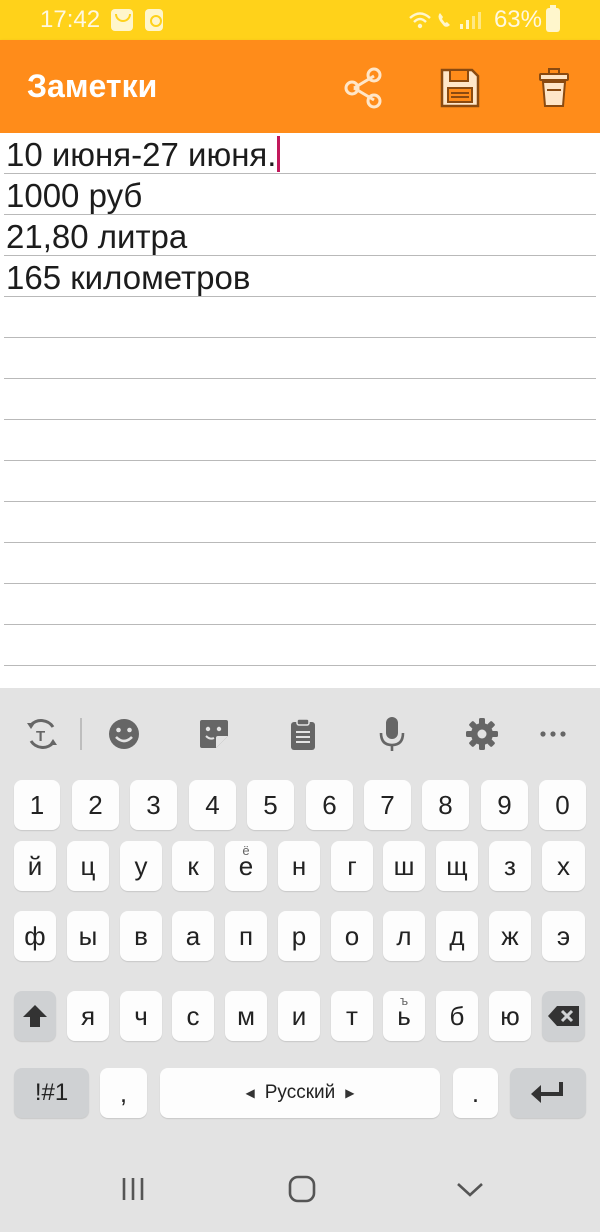  What do you see at coordinates (153, 805) in the screenshot?
I see `key-3: 3` at bounding box center [153, 805].